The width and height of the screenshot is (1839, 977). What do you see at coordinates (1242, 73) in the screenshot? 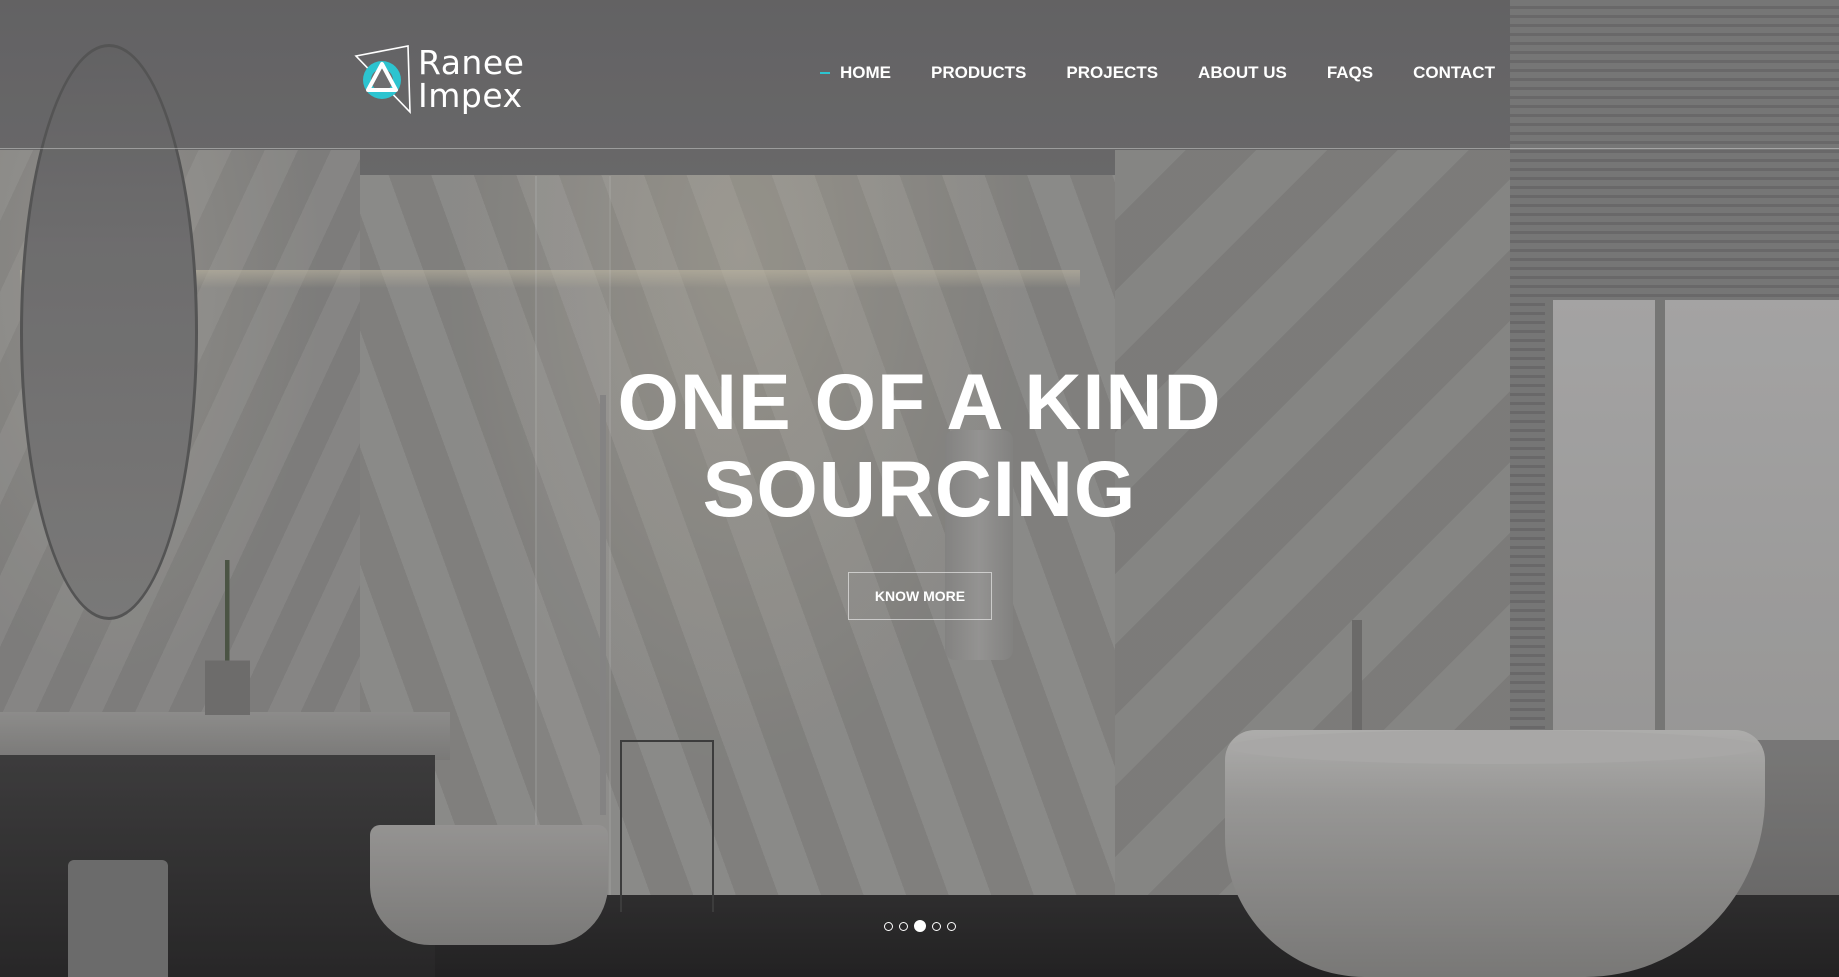
I see `nav-item-about-us: ABOUT US` at bounding box center [1242, 73].